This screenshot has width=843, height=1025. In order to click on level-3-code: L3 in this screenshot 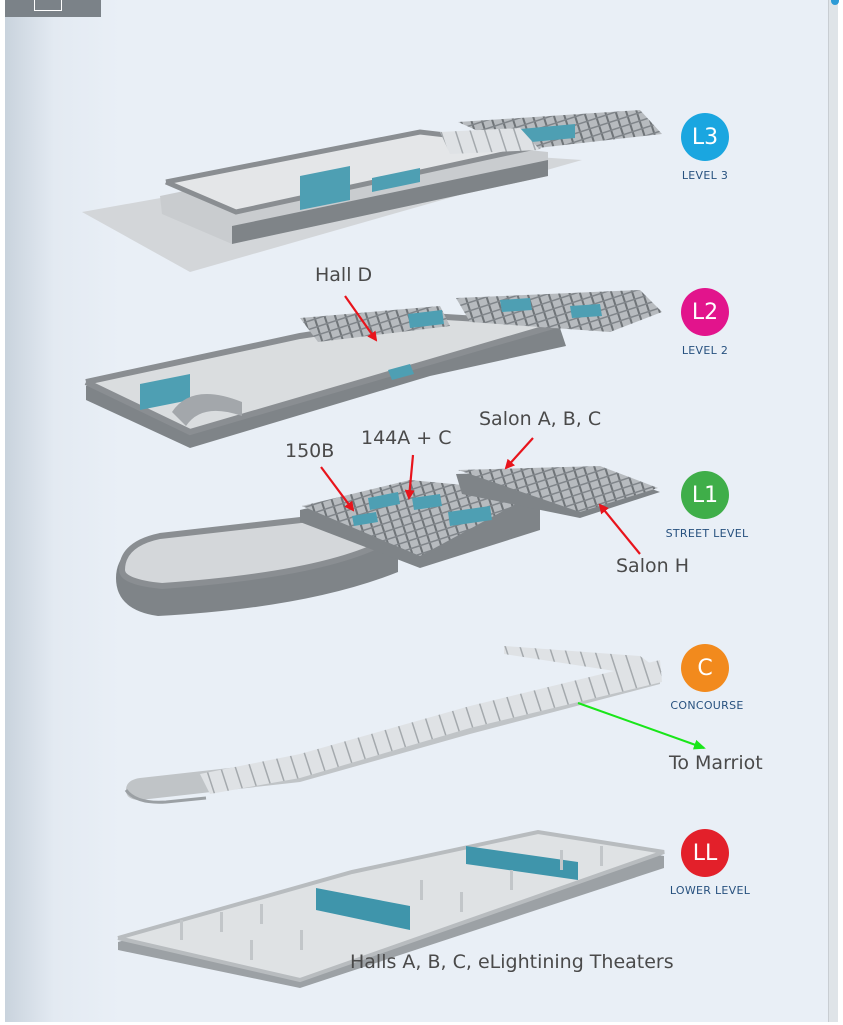, I will do `click(705, 137)`.